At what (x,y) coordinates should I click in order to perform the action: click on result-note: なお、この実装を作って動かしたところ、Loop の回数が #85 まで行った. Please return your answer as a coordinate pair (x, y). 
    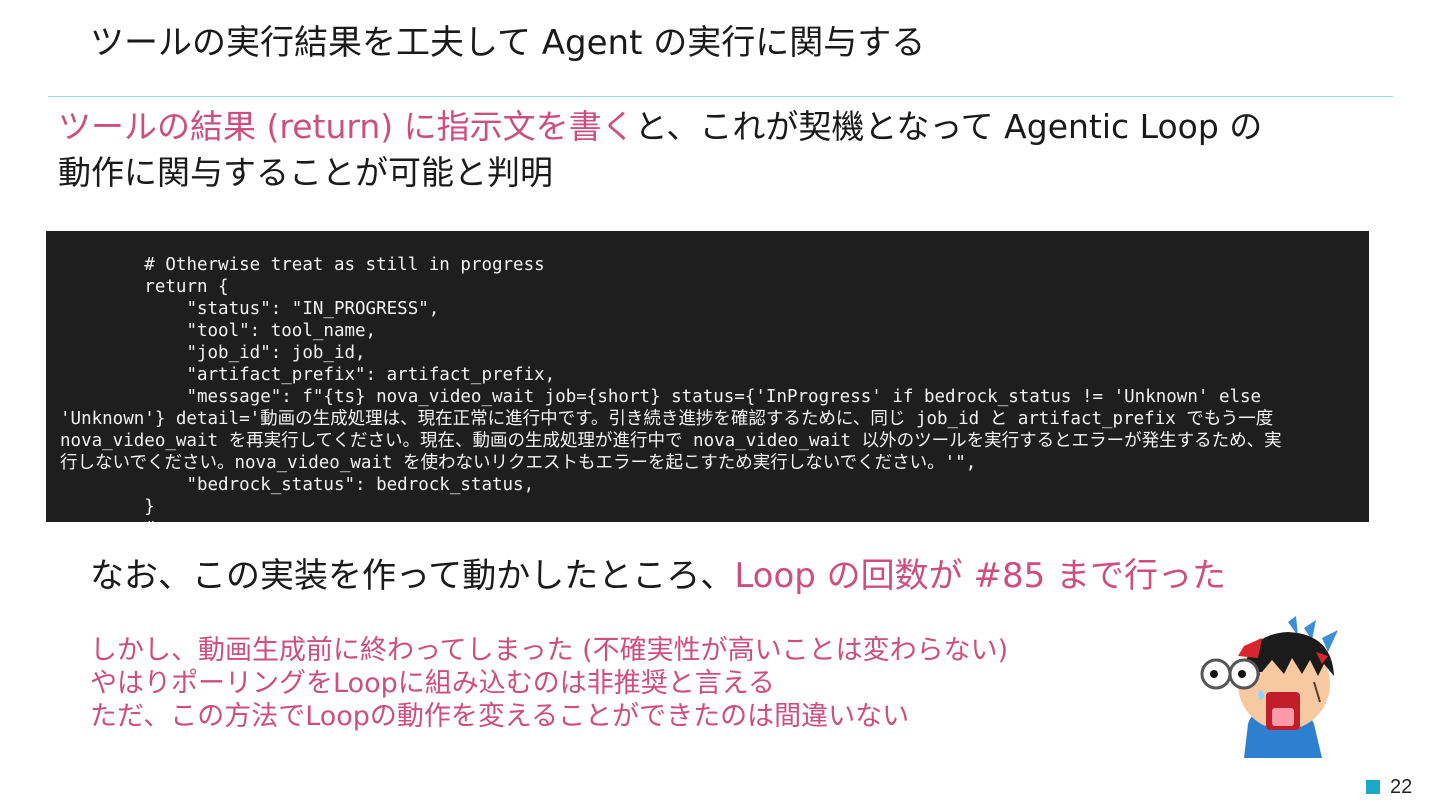
    Looking at the image, I should click on (740, 576).